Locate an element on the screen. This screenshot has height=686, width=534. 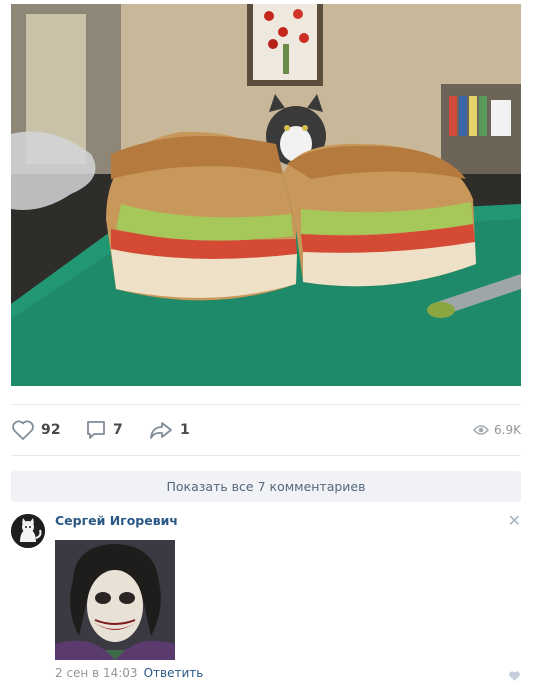
avatar is located at coordinates (28, 531).